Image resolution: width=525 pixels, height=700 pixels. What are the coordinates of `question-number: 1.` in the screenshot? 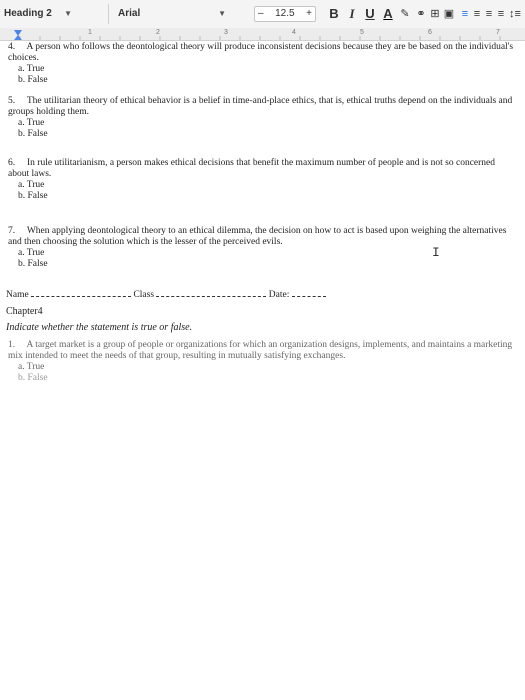 It's located at (12, 345).